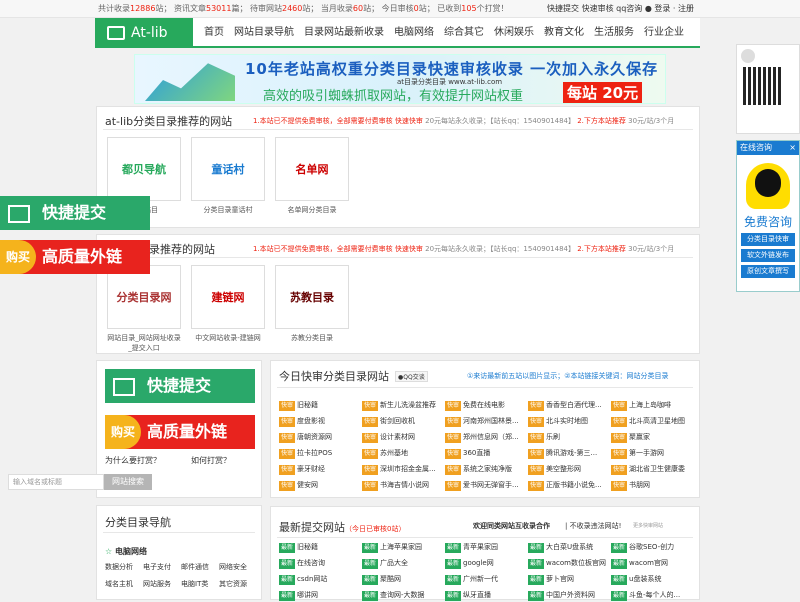 The image size is (800, 602). Describe the element at coordinates (485, 579) in the screenshot. I see `site-list-item: 最新 广州新一代` at that location.